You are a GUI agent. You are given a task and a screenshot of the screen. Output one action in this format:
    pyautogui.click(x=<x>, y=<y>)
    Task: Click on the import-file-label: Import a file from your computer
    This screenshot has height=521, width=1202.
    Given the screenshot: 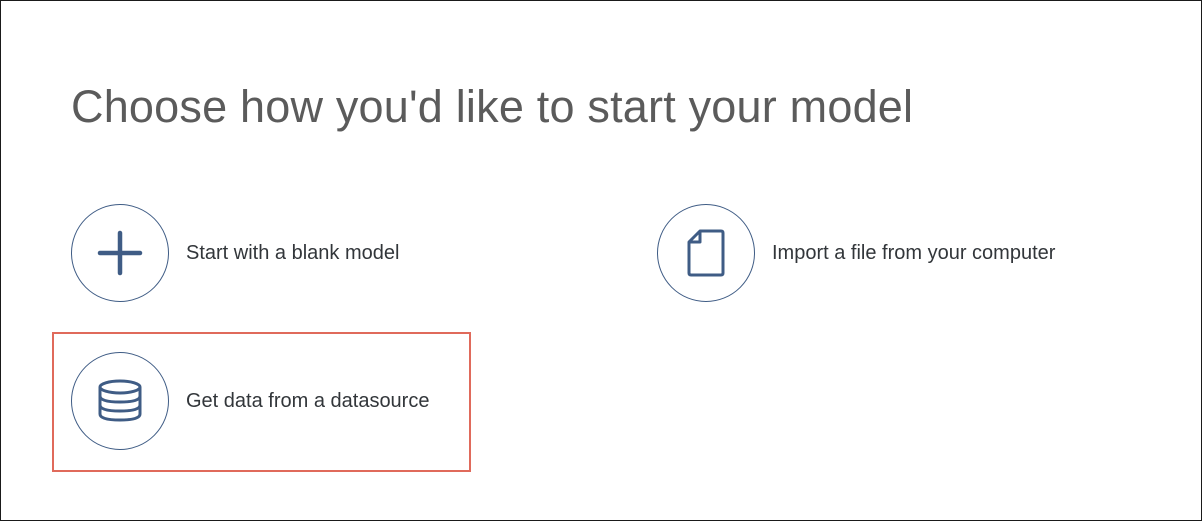 What is the action you would take?
    pyautogui.click(x=913, y=253)
    